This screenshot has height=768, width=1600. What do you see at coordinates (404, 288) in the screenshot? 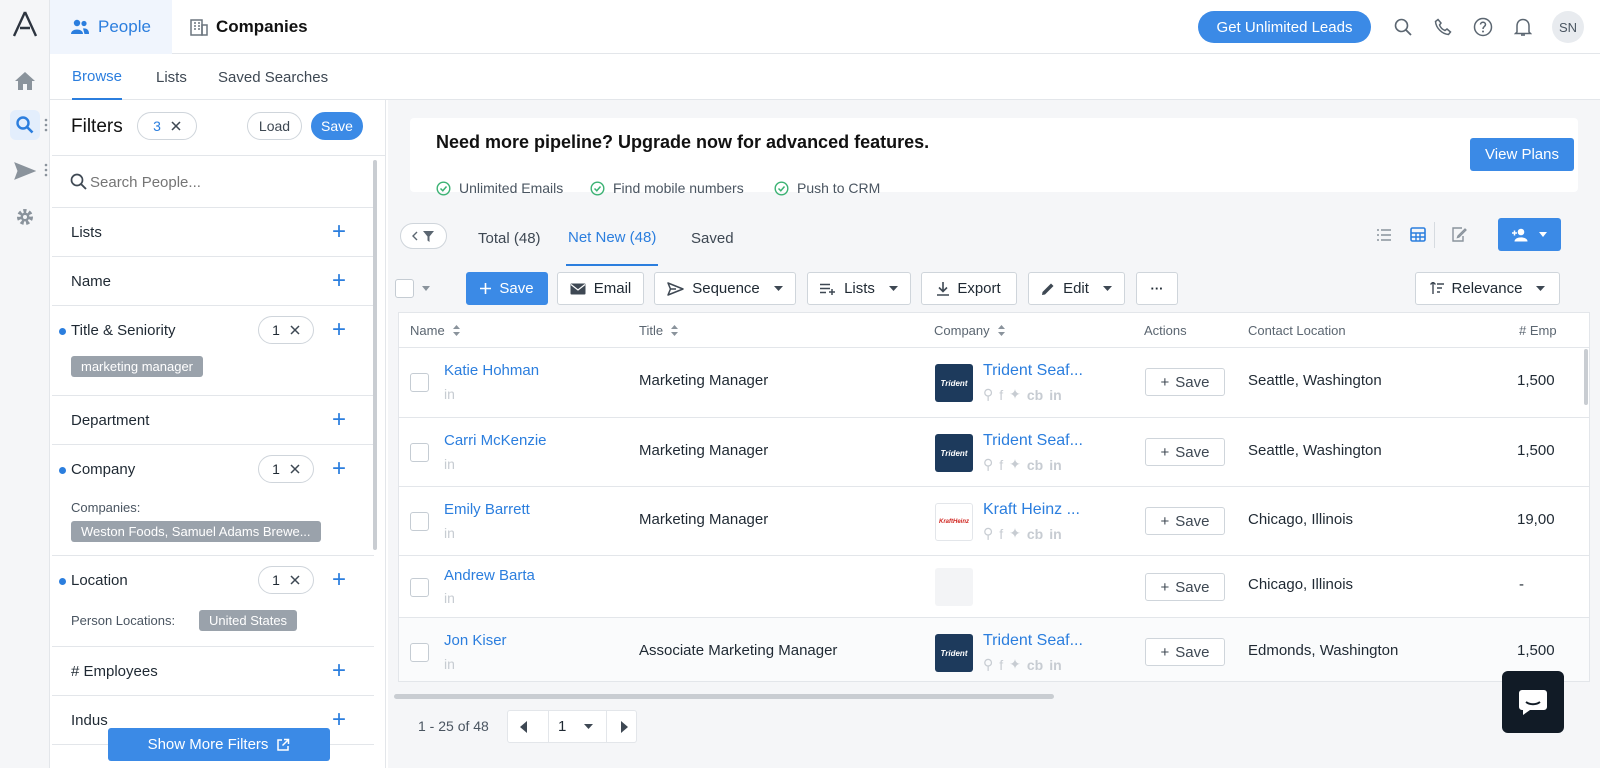
I see `select-all-checkbox` at bounding box center [404, 288].